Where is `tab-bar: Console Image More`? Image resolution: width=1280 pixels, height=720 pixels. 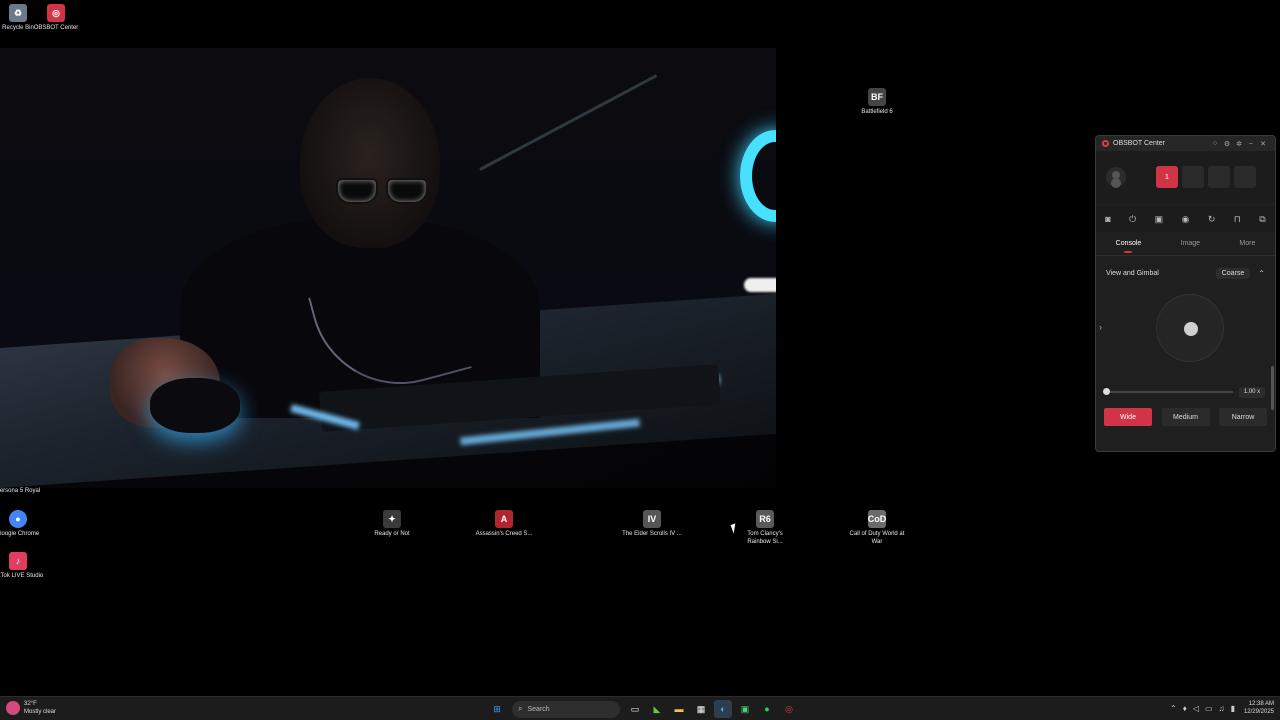 tab-bar: Console Image More is located at coordinates (1185, 244).